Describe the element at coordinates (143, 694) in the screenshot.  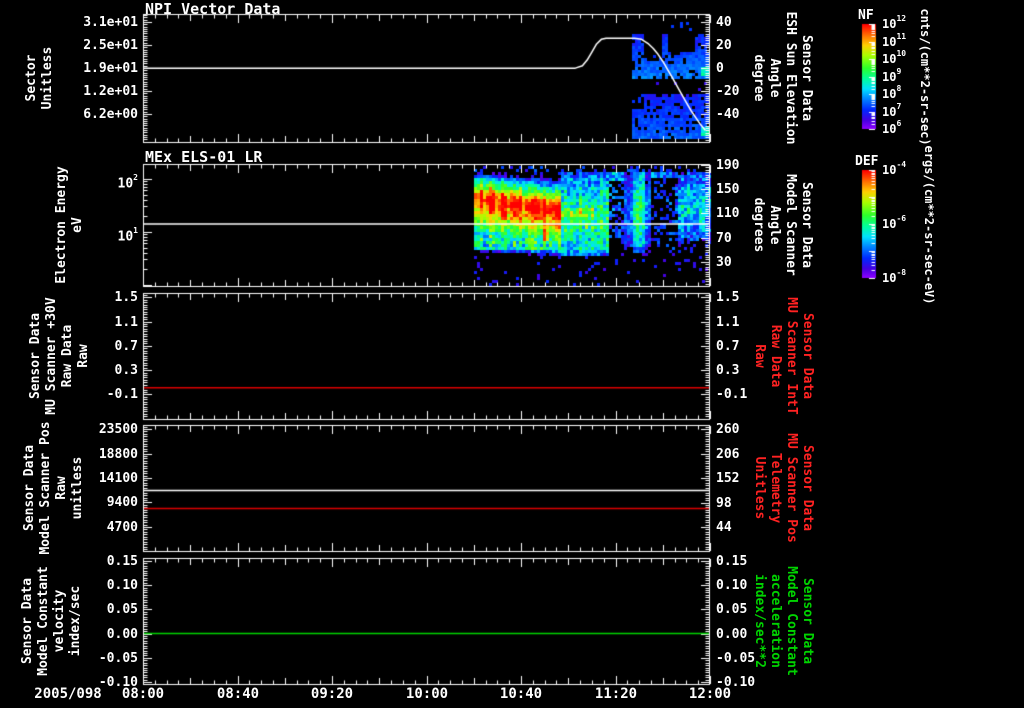
I see `x-tick-label: 08:00` at that location.